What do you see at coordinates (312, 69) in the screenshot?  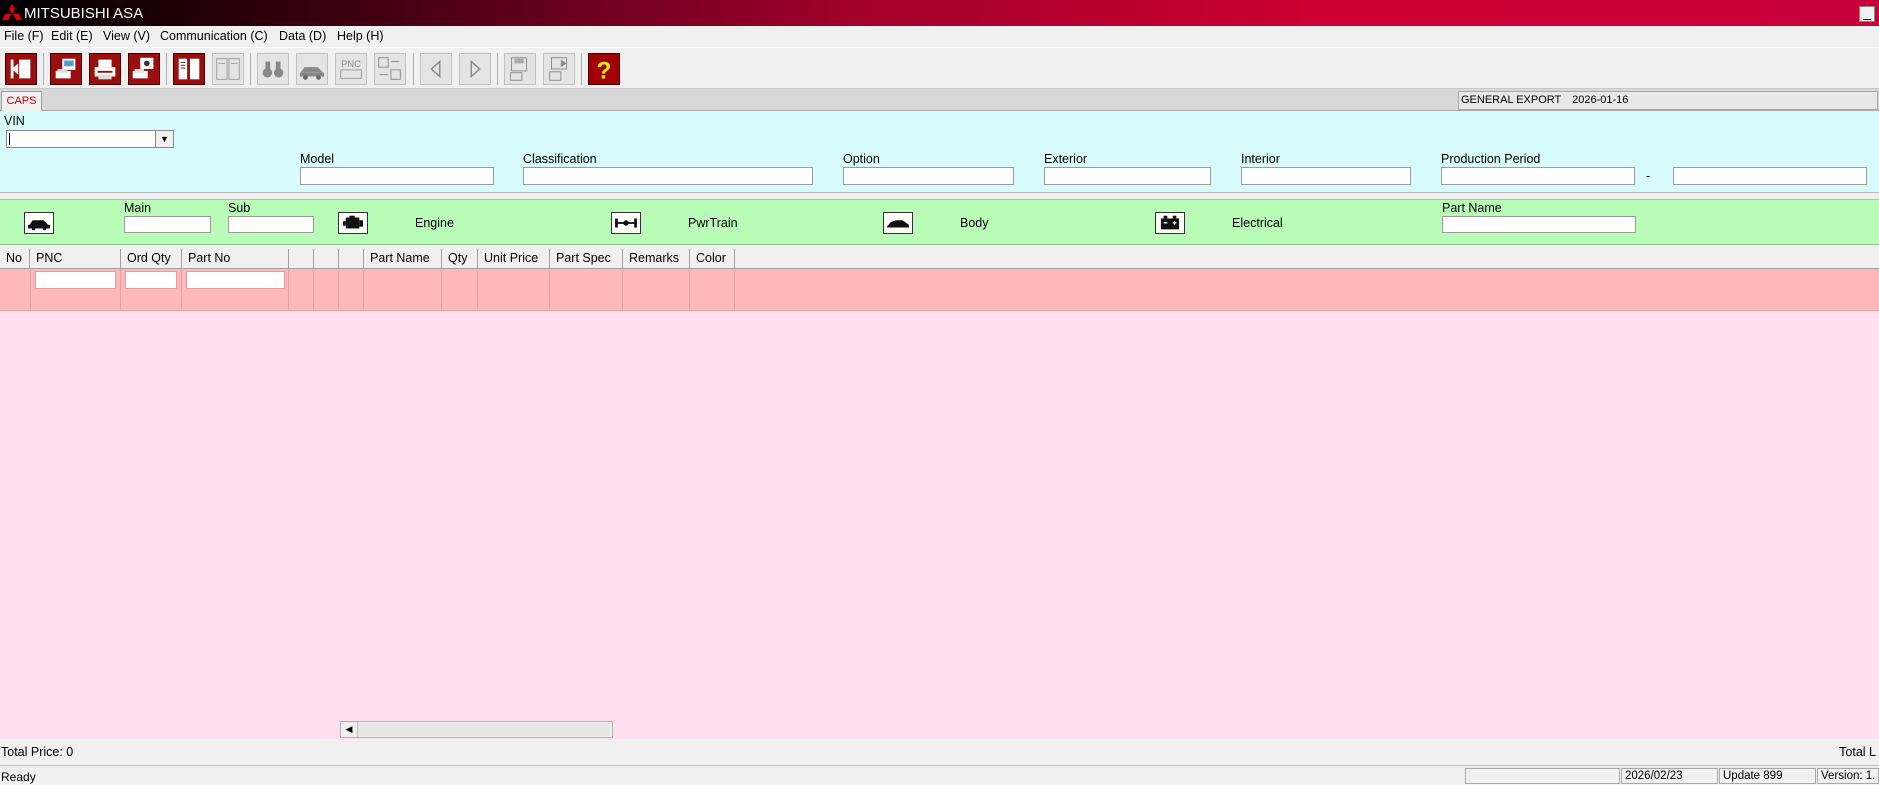 I see `vehicle-button` at bounding box center [312, 69].